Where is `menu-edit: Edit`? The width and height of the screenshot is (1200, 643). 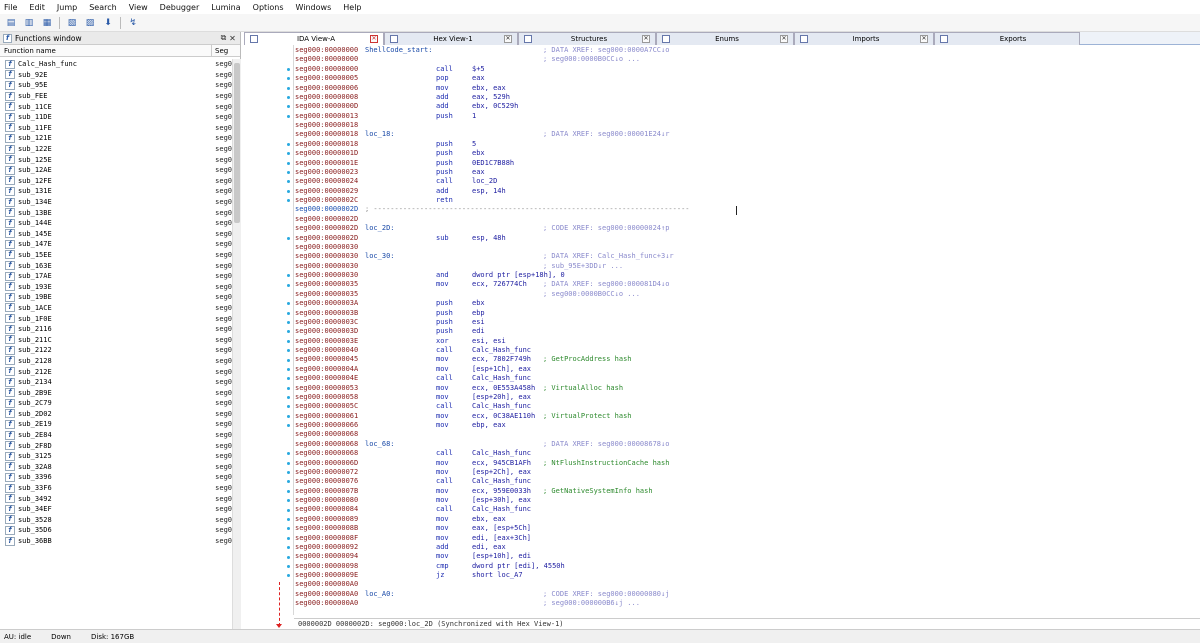
menu-edit: Edit is located at coordinates (37, 7).